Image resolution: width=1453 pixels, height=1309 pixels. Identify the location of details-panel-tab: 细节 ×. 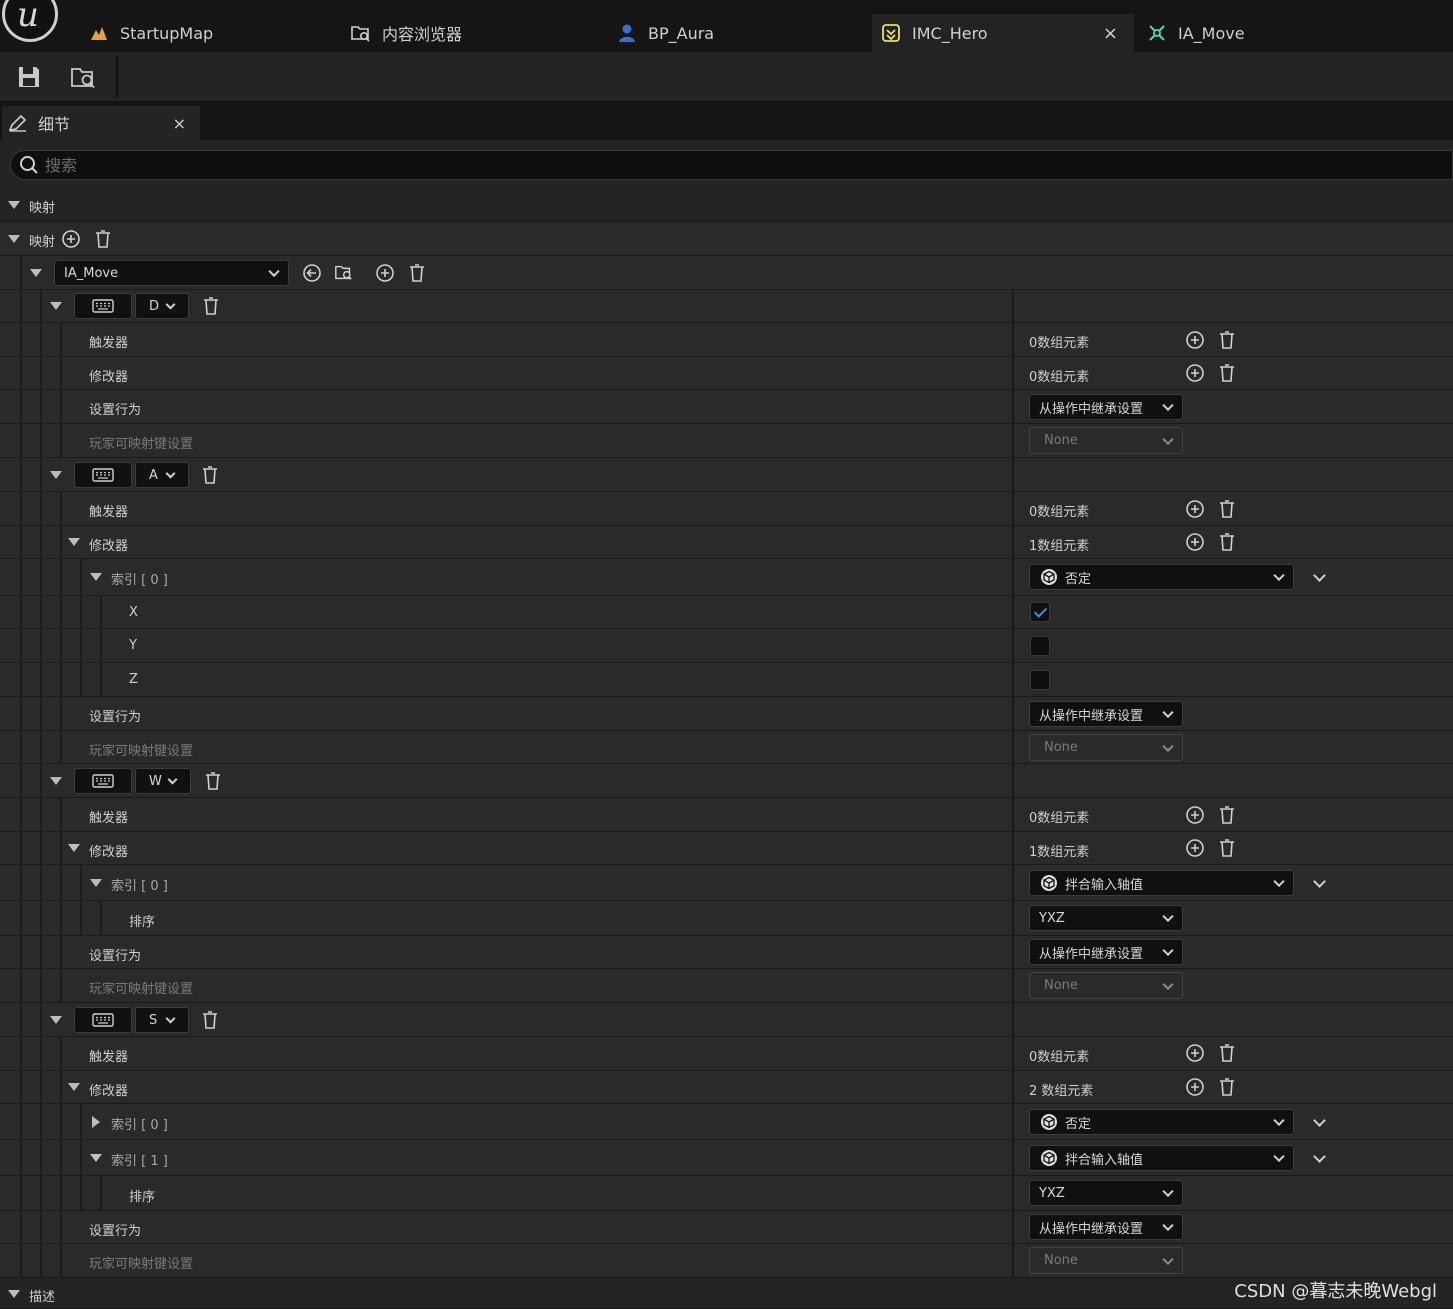
(101, 123).